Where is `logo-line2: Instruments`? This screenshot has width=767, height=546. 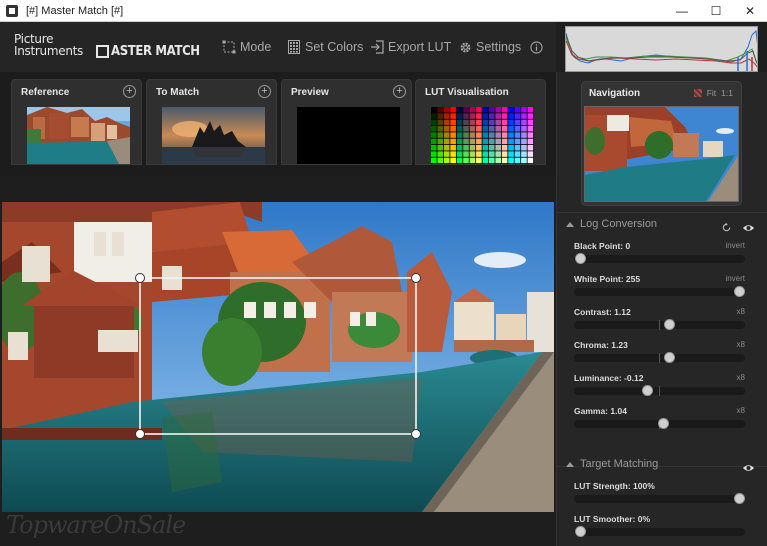
logo-line2: Instruments is located at coordinates (48, 51).